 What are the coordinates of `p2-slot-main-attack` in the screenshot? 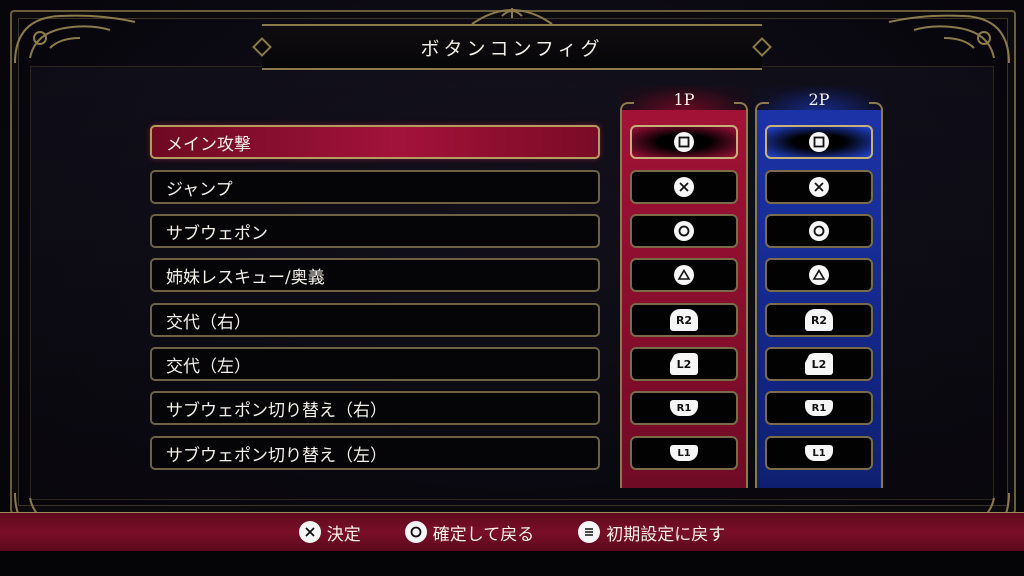 It's located at (819, 142).